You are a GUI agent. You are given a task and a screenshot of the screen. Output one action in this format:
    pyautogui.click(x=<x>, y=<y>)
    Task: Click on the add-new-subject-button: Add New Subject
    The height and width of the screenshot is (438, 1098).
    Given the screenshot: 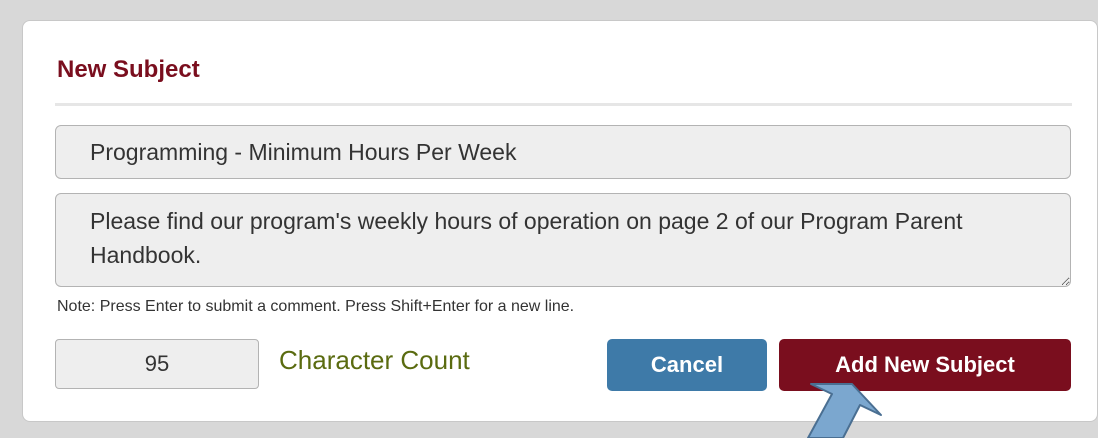 What is the action you would take?
    pyautogui.click(x=925, y=365)
    